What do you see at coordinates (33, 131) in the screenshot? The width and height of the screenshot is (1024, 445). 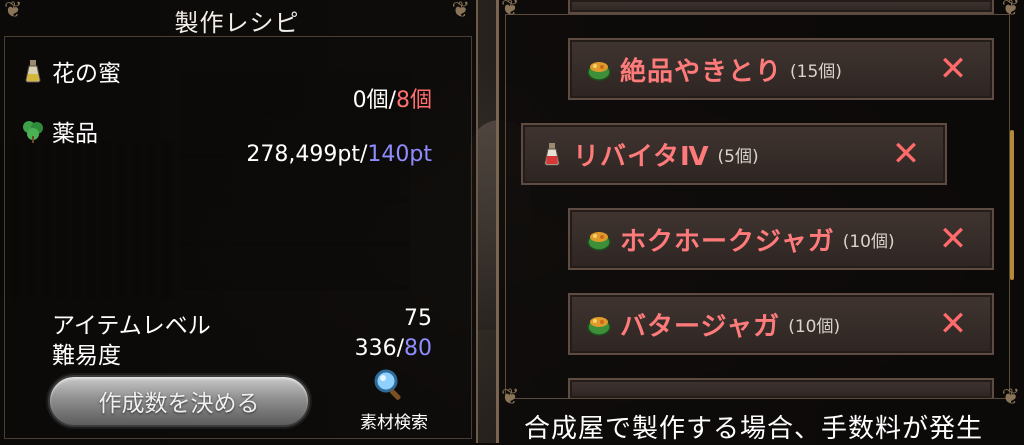 I see `herb-icon` at bounding box center [33, 131].